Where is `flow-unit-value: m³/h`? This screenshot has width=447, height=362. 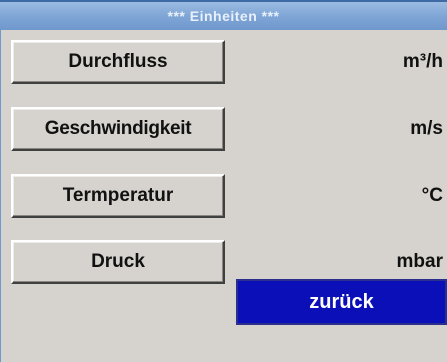
flow-unit-value: m³/h is located at coordinates (422, 61).